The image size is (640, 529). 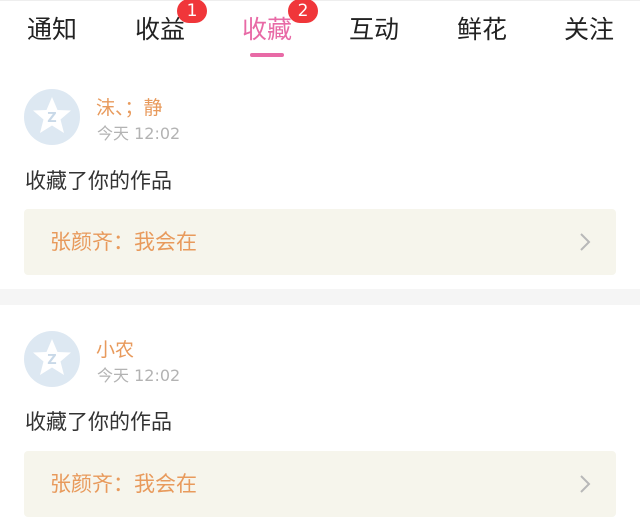 I want to click on active-tab-indicator, so click(x=267, y=55).